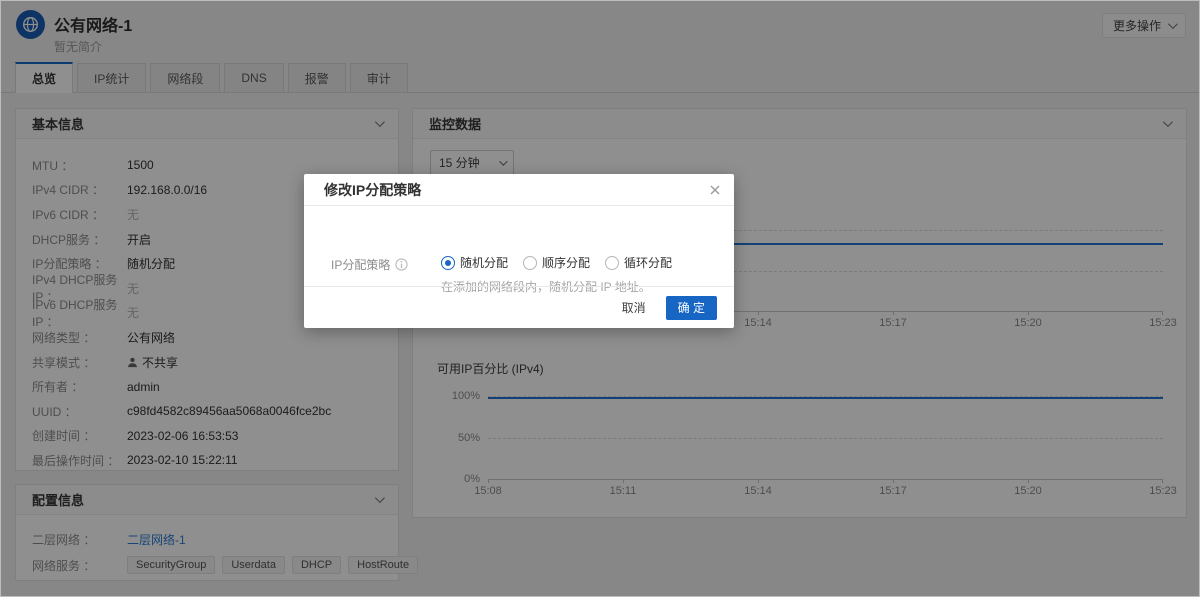 The image size is (1200, 597). I want to click on info-icon, so click(401, 264).